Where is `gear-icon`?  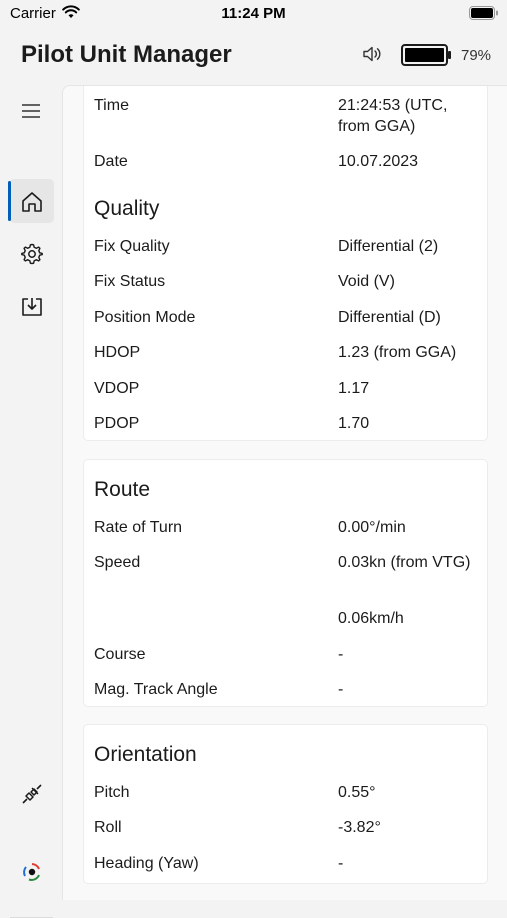 gear-icon is located at coordinates (32, 254).